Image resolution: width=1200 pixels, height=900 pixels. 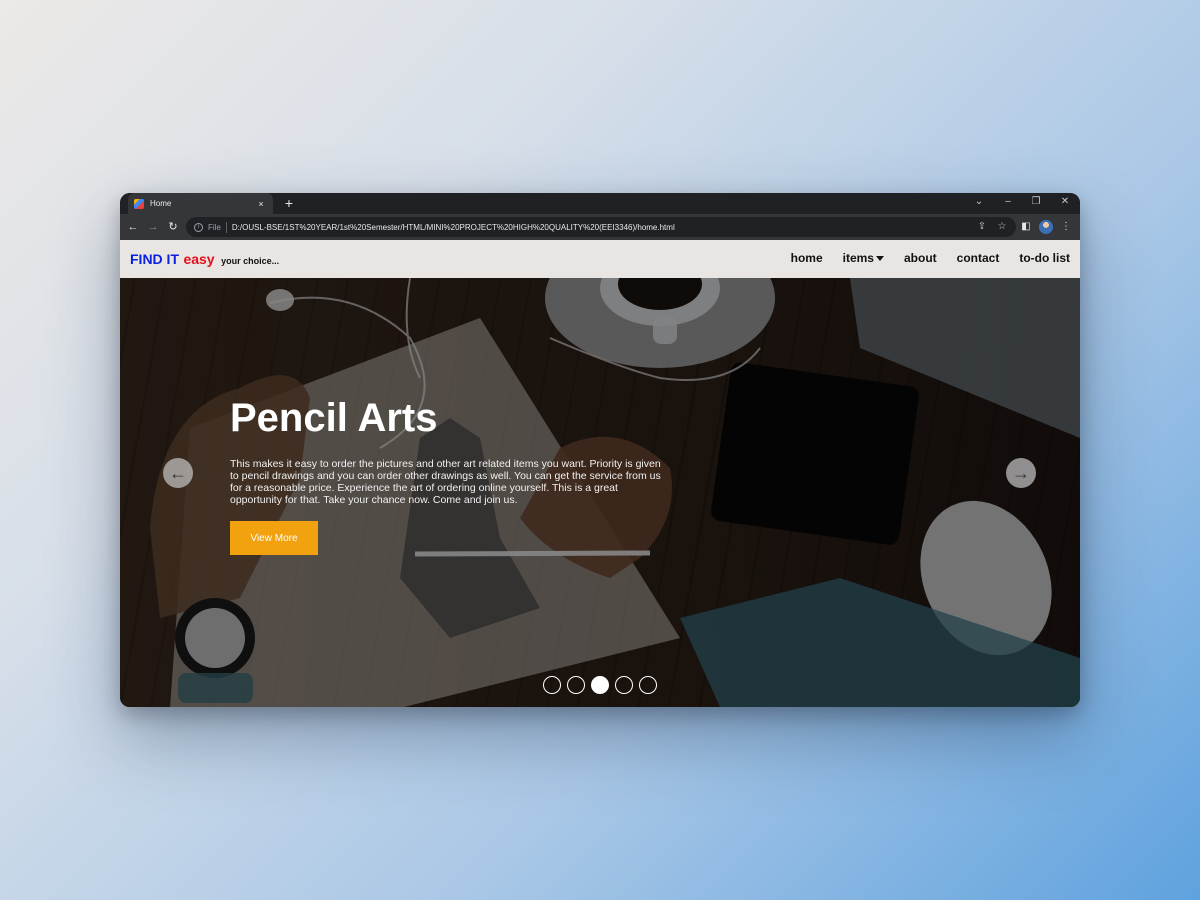 What do you see at coordinates (153, 227) in the screenshot?
I see `forward-icon: →` at bounding box center [153, 227].